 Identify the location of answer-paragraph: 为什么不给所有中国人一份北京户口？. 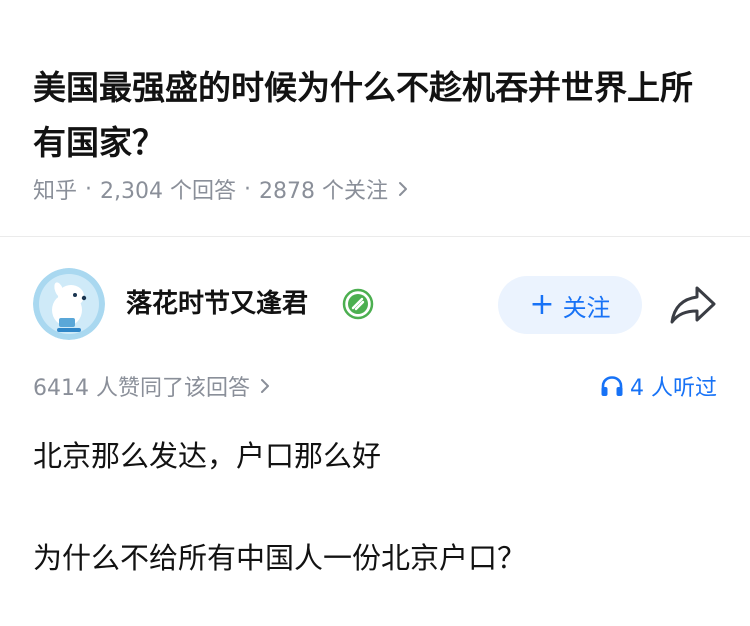
(280, 558).